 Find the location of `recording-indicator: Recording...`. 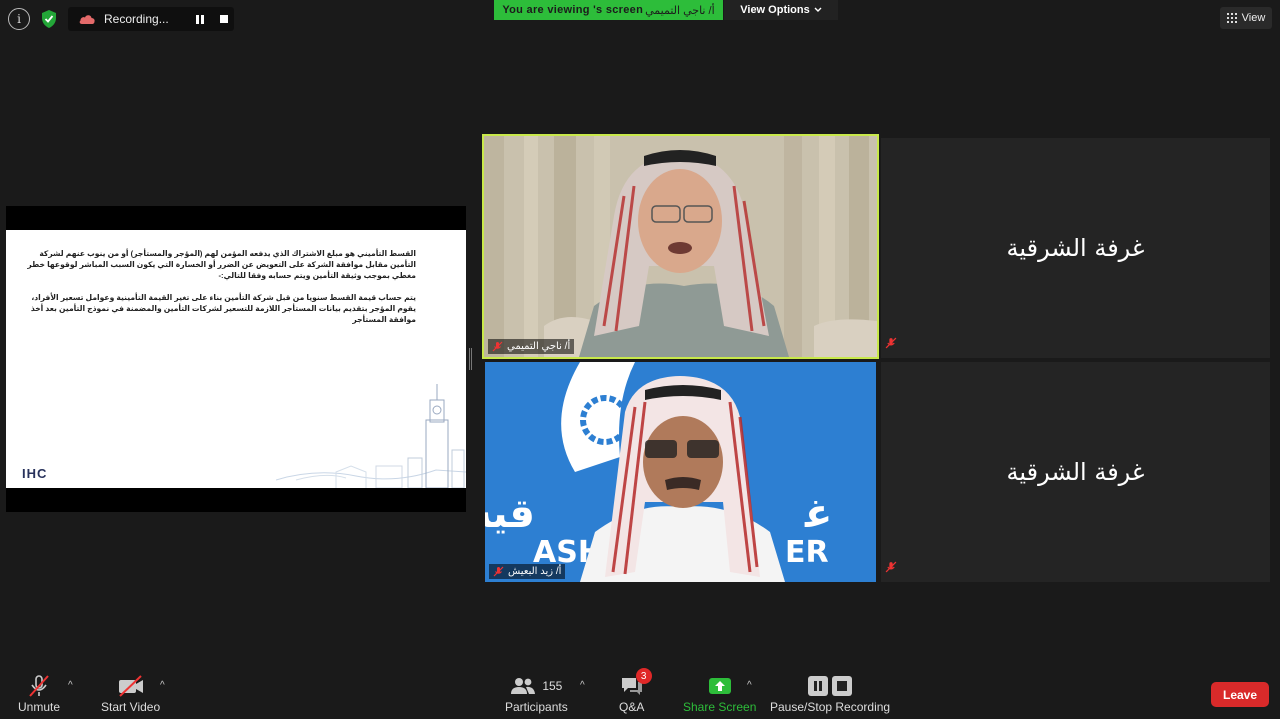

recording-indicator: Recording... is located at coordinates (151, 19).